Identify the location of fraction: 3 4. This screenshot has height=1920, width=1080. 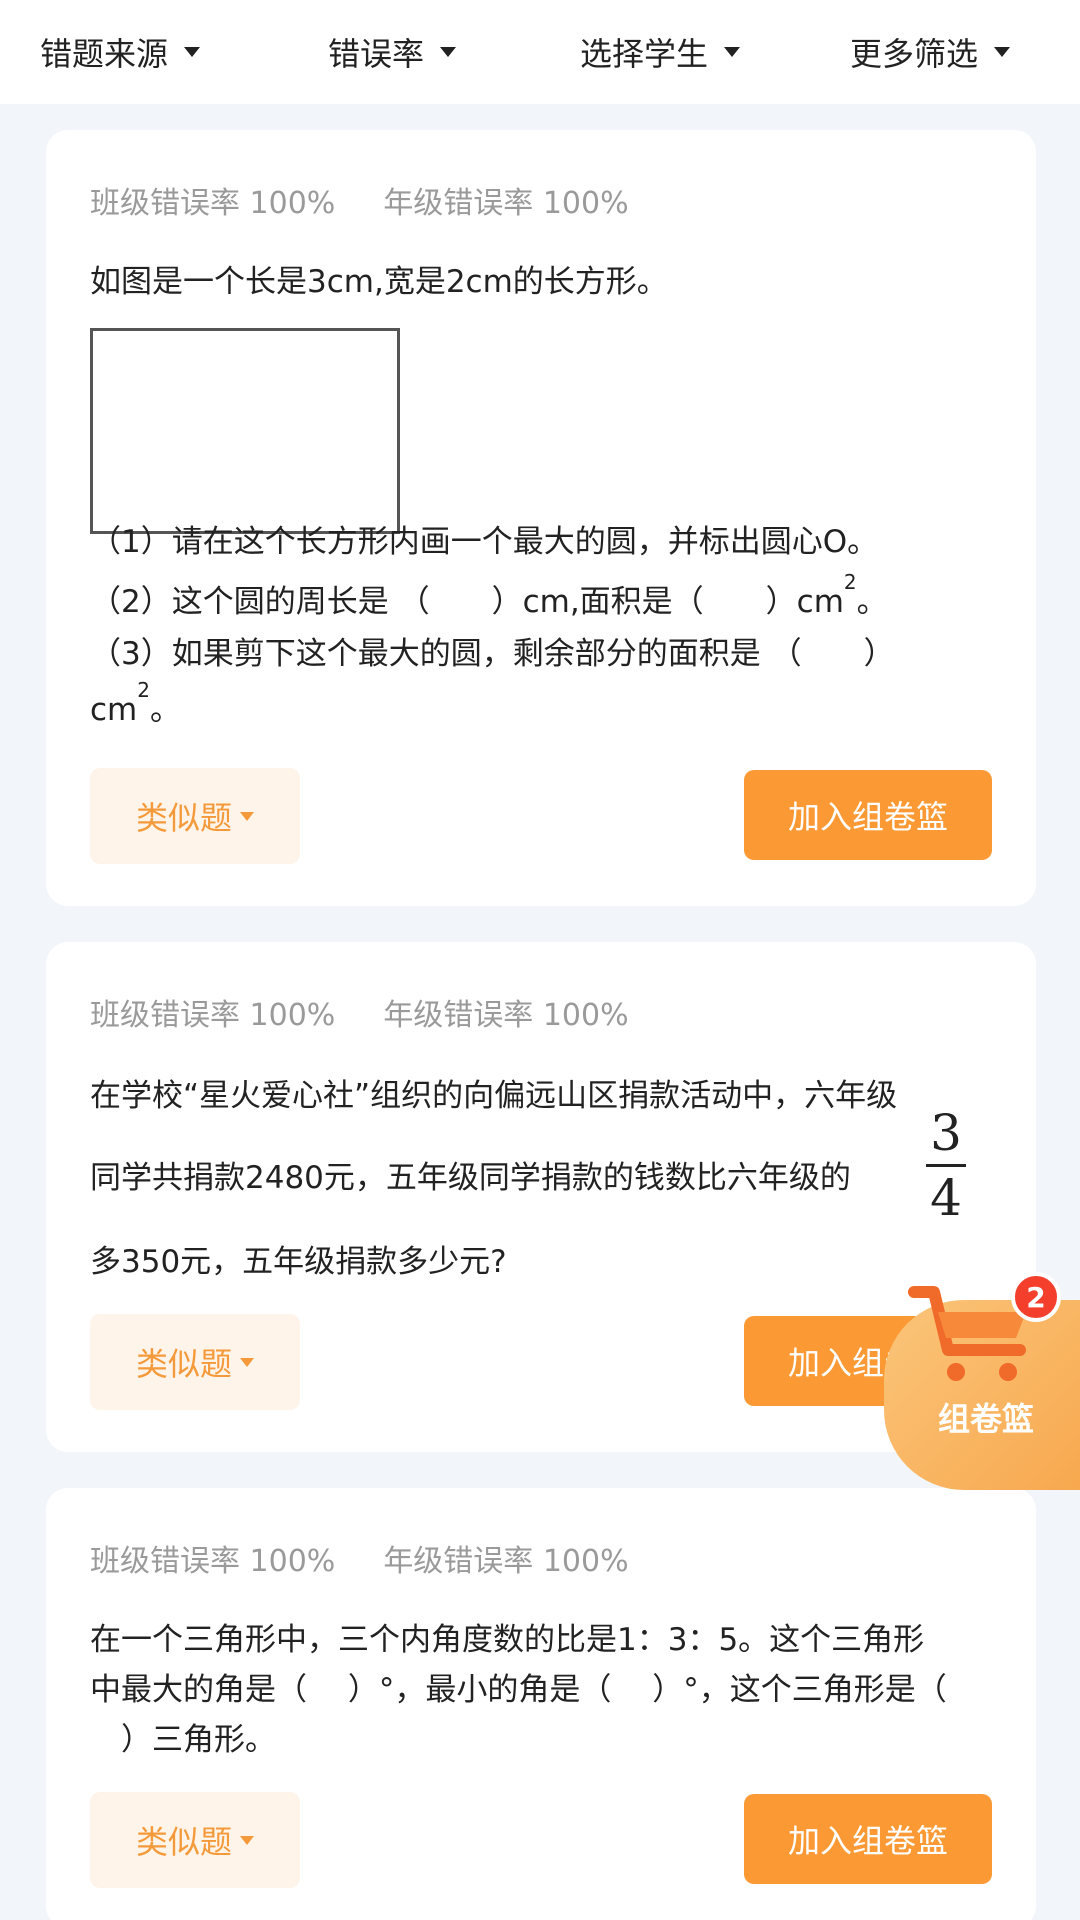
(946, 1165).